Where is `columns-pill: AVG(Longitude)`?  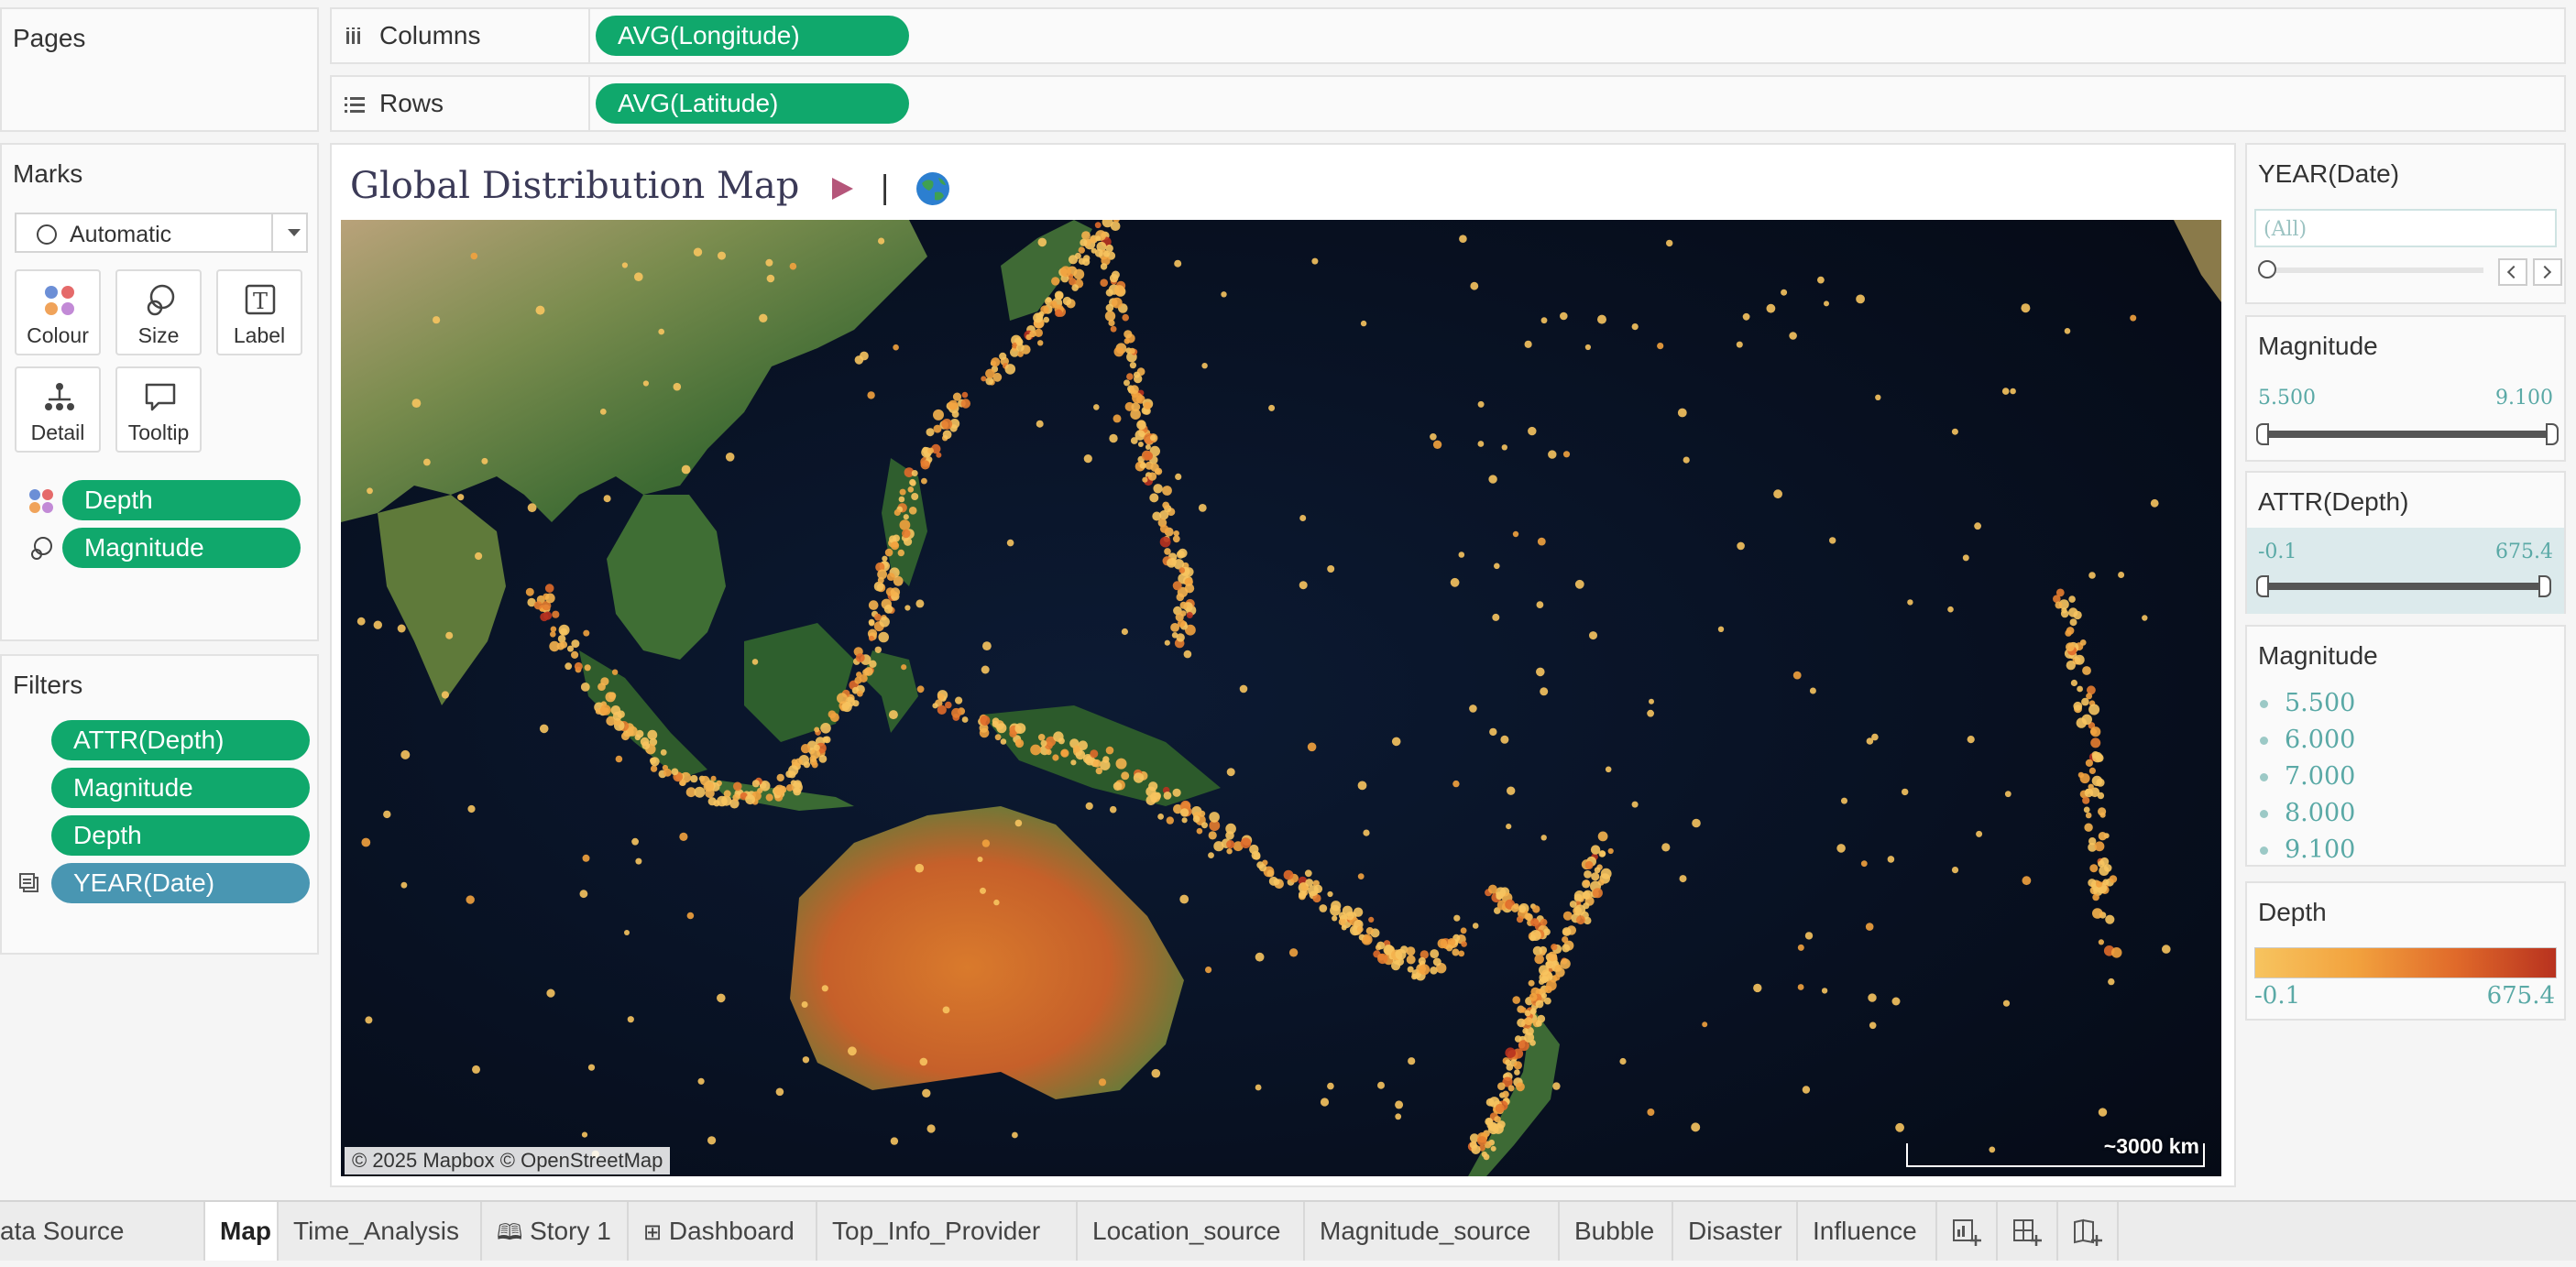 columns-pill: AVG(Longitude) is located at coordinates (753, 36).